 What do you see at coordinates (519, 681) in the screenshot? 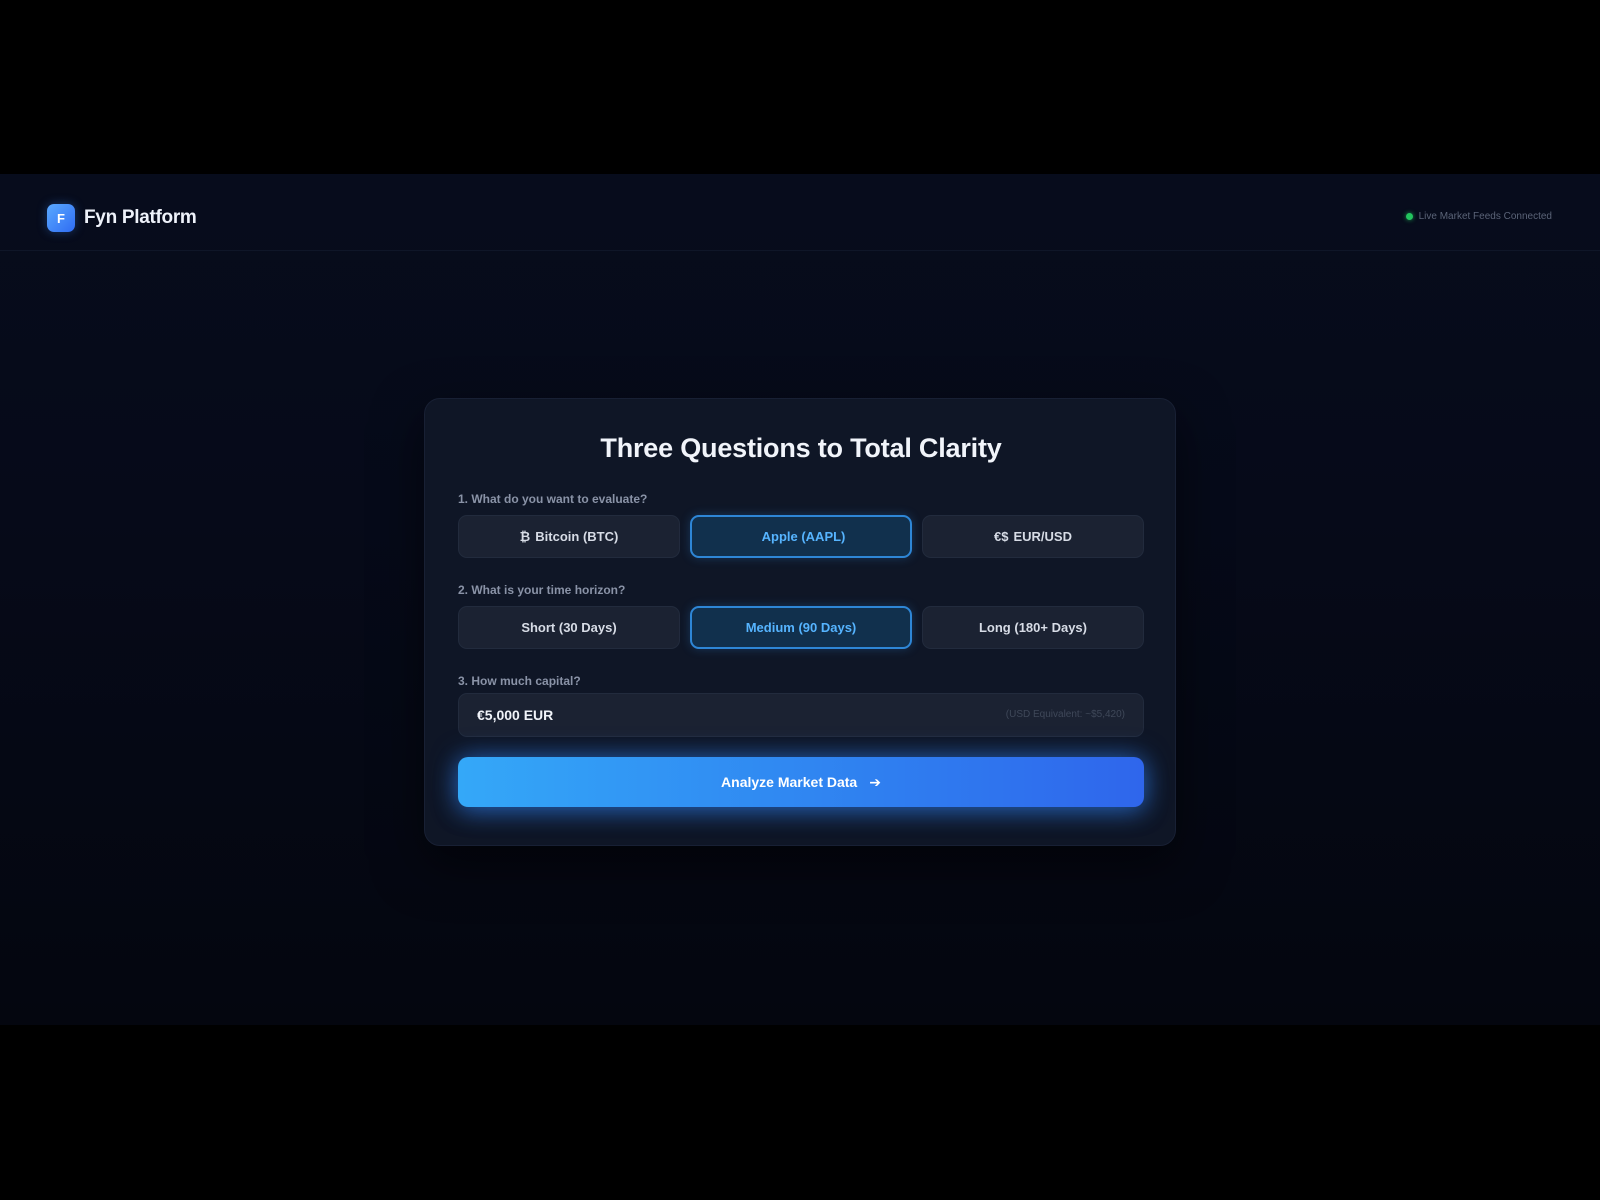
I see `question-3-label: 3. How much capital?` at bounding box center [519, 681].